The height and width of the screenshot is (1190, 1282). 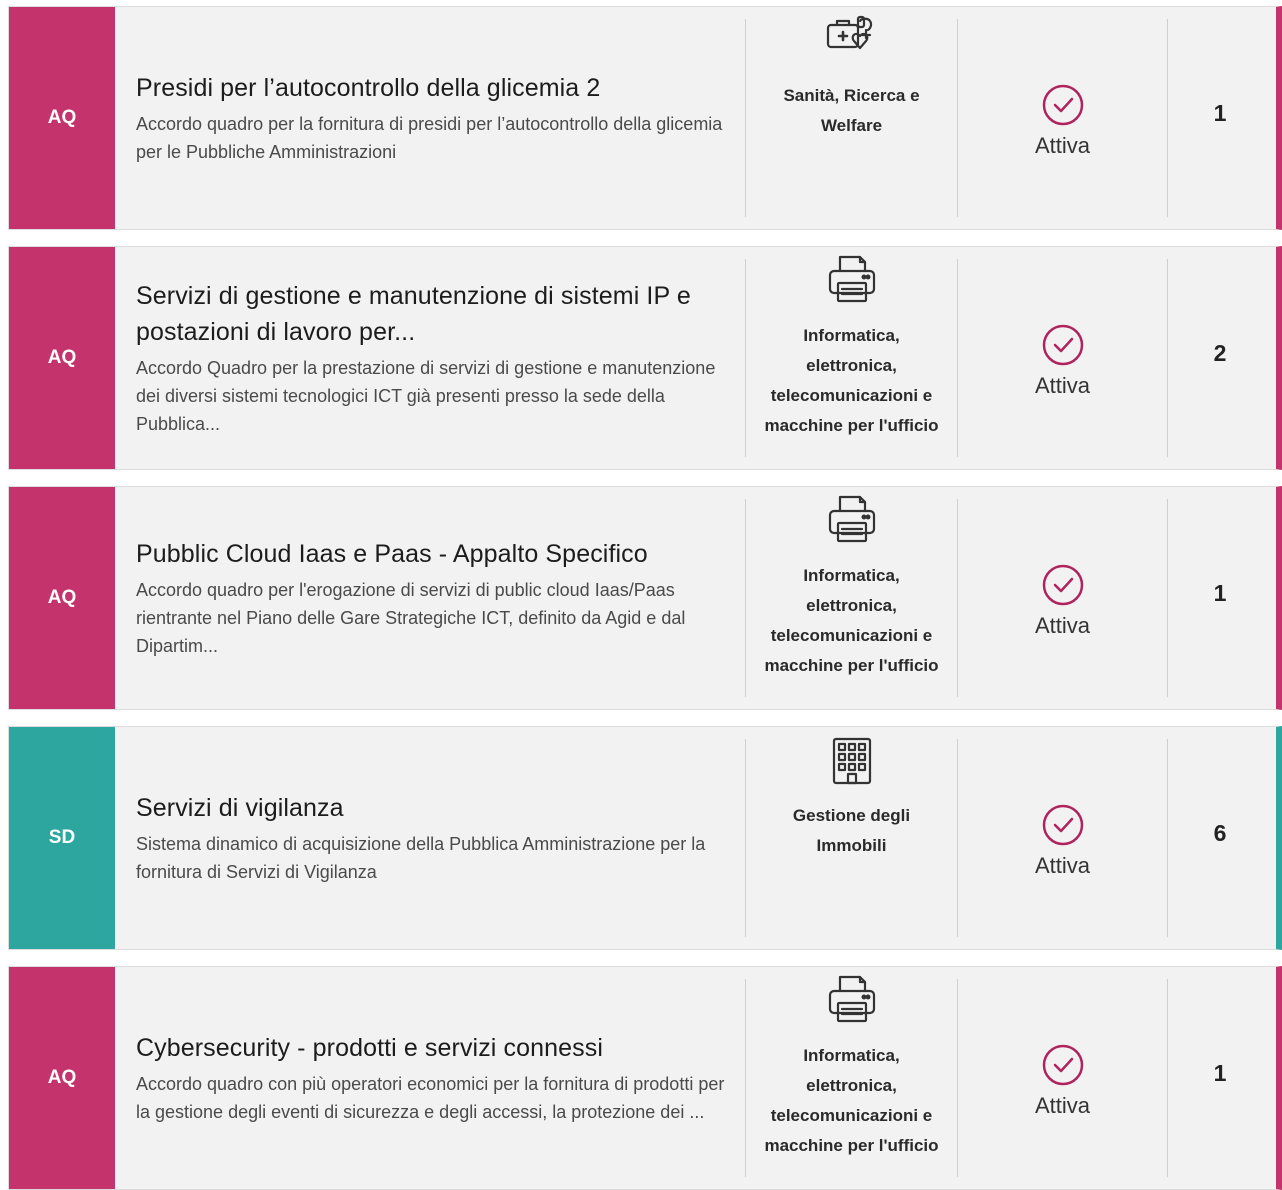 What do you see at coordinates (436, 808) in the screenshot?
I see `card-title: Servizi di vigilanza` at bounding box center [436, 808].